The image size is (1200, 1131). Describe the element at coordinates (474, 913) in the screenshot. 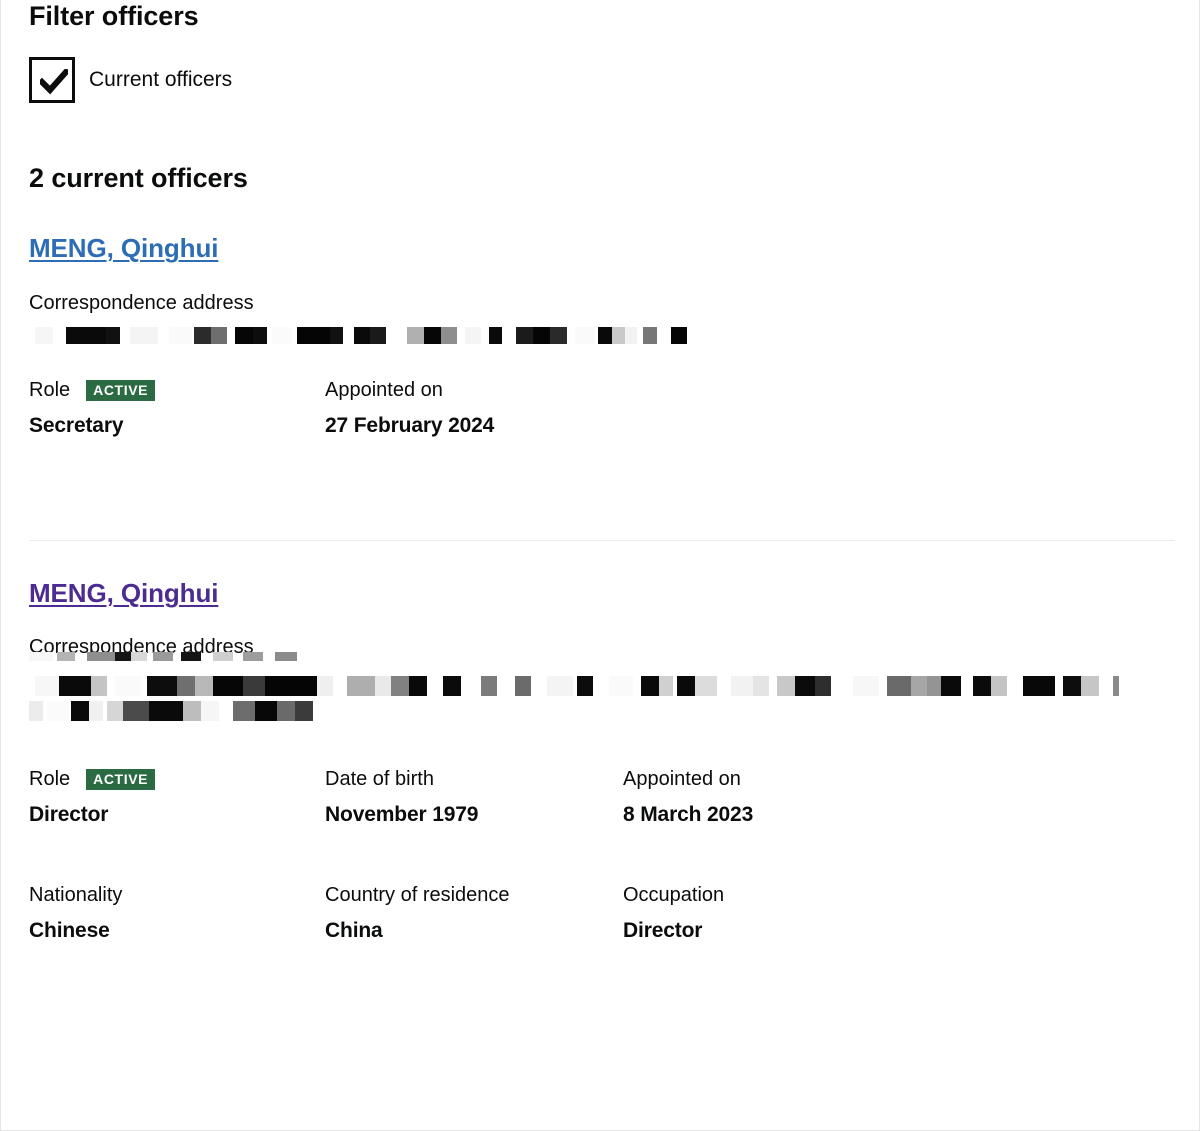

I see `officer-field: Country of residence China` at that location.